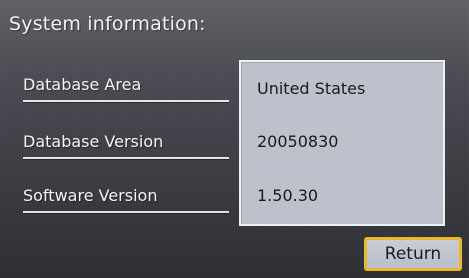 The height and width of the screenshot is (278, 469). Describe the element at coordinates (90, 195) in the screenshot. I see `software-version-label: Software Version` at that location.